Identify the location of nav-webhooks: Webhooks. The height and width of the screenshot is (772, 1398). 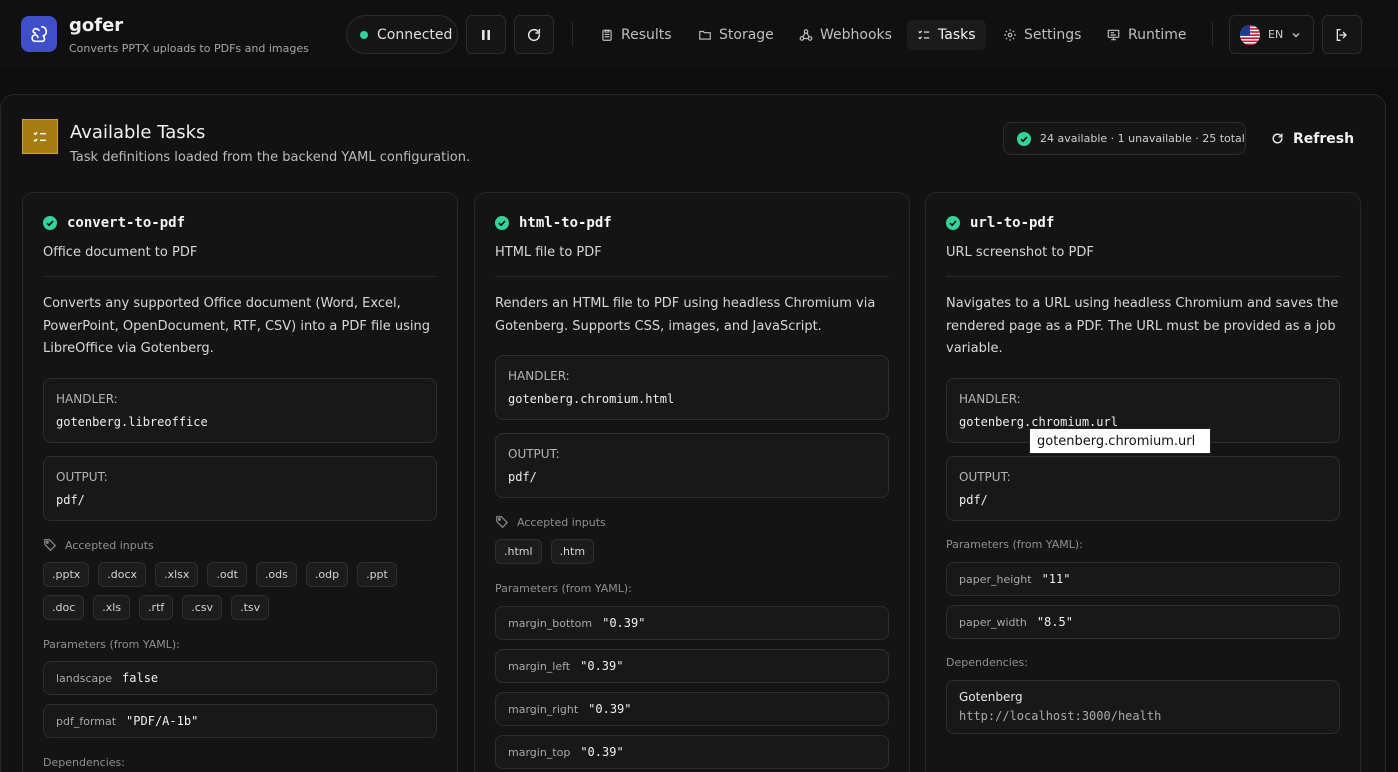
(845, 35).